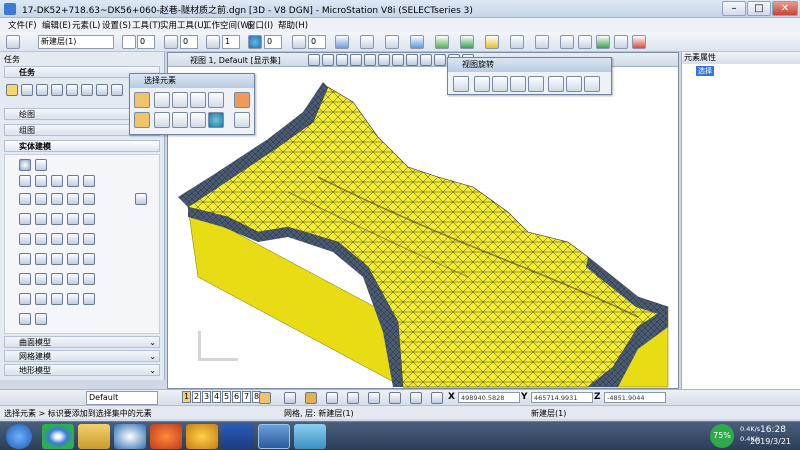 This screenshot has height=450, width=800. Describe the element at coordinates (314, 60) in the screenshot. I see `zoom-in-icon` at that location.